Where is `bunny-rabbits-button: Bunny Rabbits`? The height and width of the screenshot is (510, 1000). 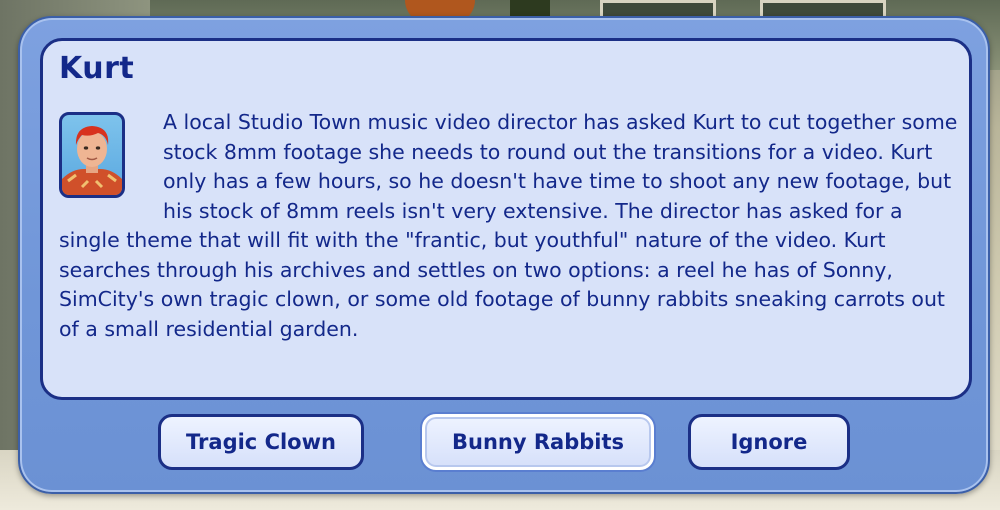 bunny-rabbits-button: Bunny Rabbits is located at coordinates (538, 442).